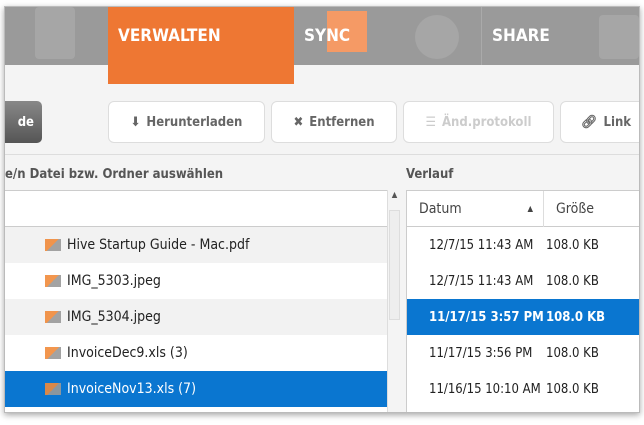 Image resolution: width=644 pixels, height=425 pixels. What do you see at coordinates (430, 174) in the screenshot?
I see `history-header: Verlauf` at bounding box center [430, 174].